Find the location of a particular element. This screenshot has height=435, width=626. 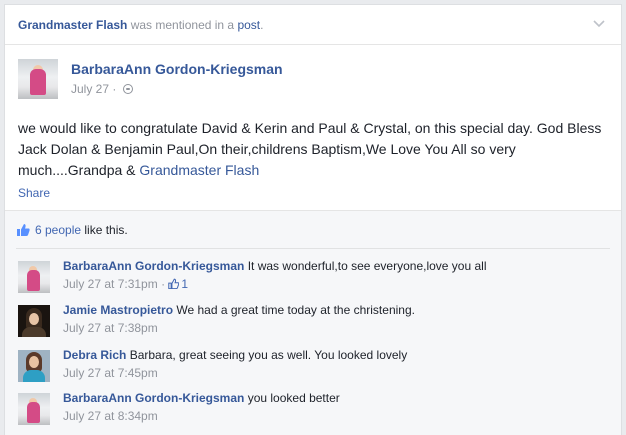

chevron-down-icon is located at coordinates (599, 23).